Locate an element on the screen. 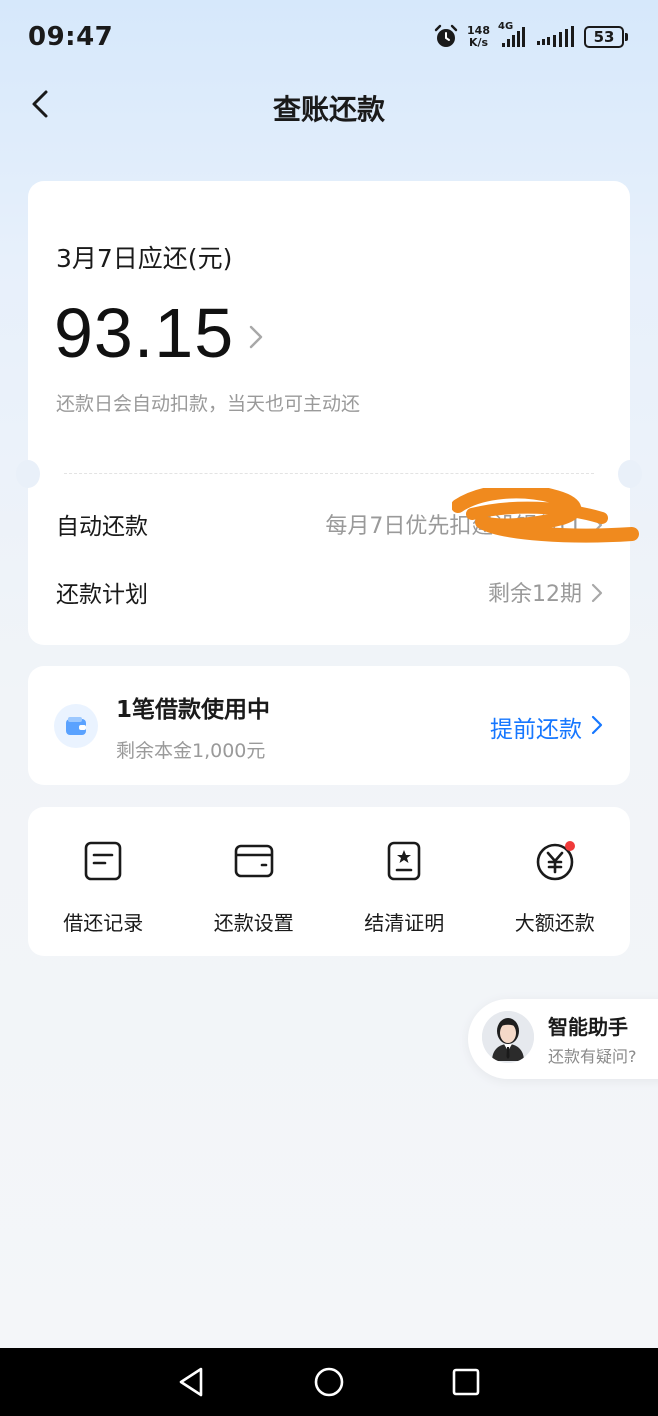  redaction-scribble is located at coordinates (545, 515).